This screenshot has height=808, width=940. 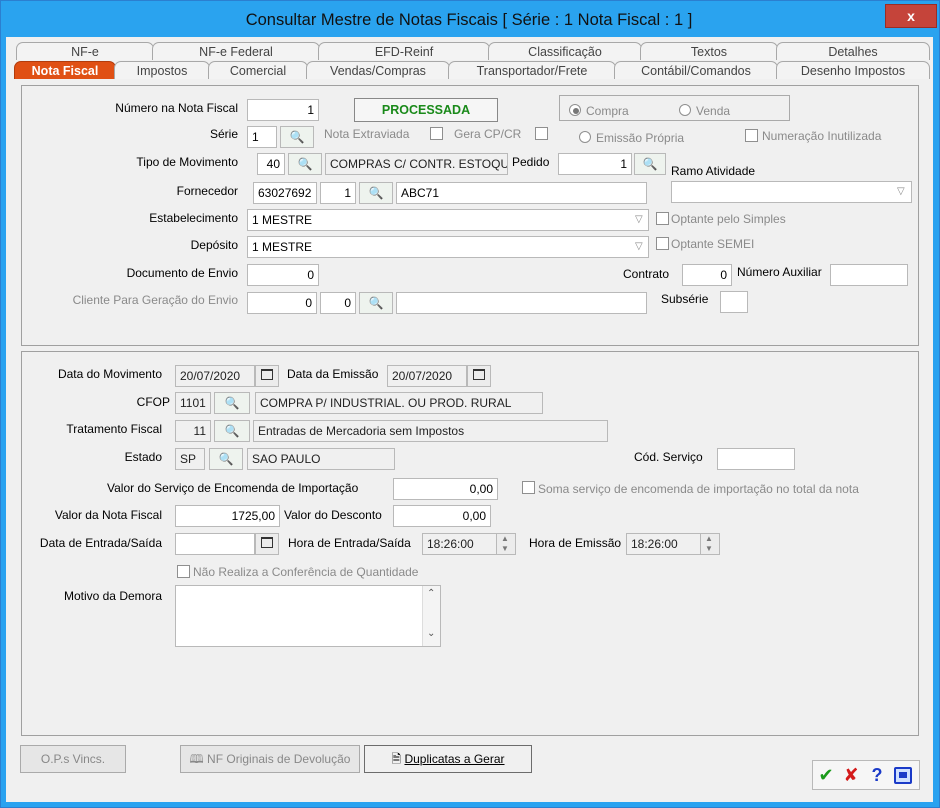 I want to click on pedido-search-button: 🔍, so click(x=650, y=164).